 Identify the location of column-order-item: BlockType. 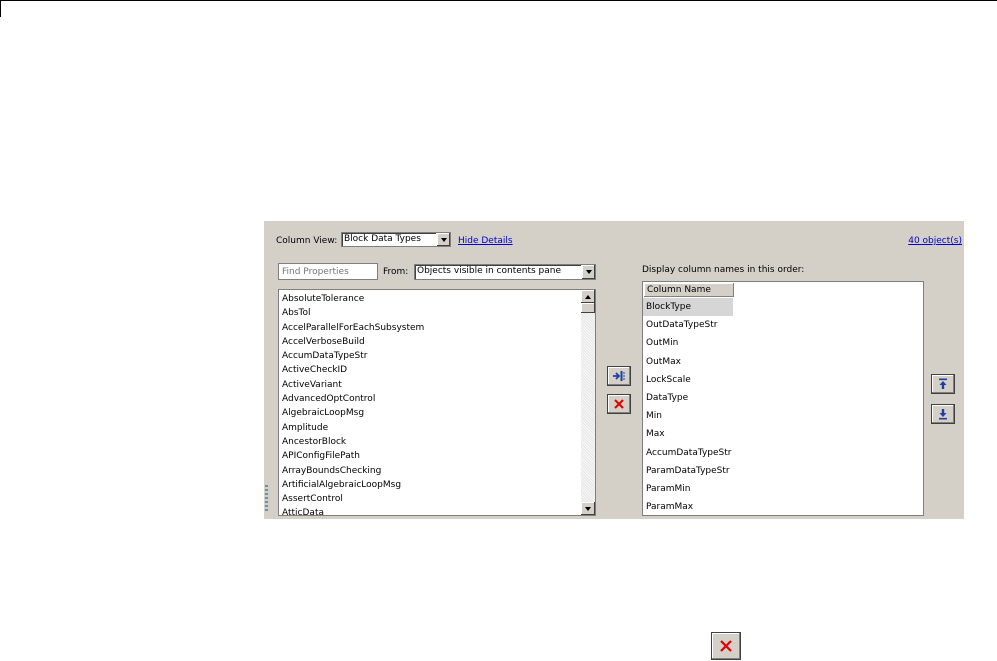
(688, 307).